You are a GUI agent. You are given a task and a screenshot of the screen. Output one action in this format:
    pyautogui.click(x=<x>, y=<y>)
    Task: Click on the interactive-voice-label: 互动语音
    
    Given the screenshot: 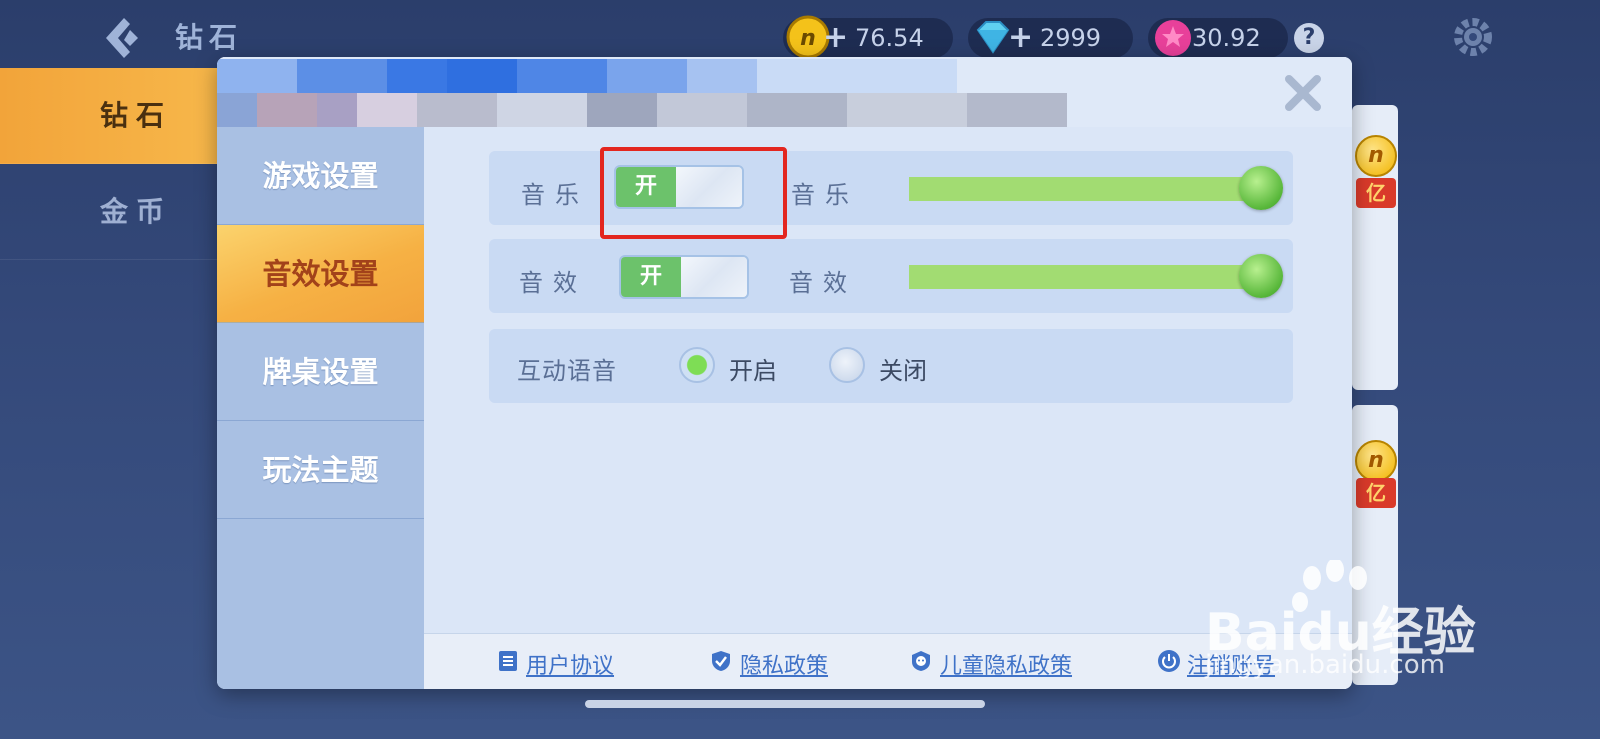 What is the action you would take?
    pyautogui.click(x=567, y=371)
    